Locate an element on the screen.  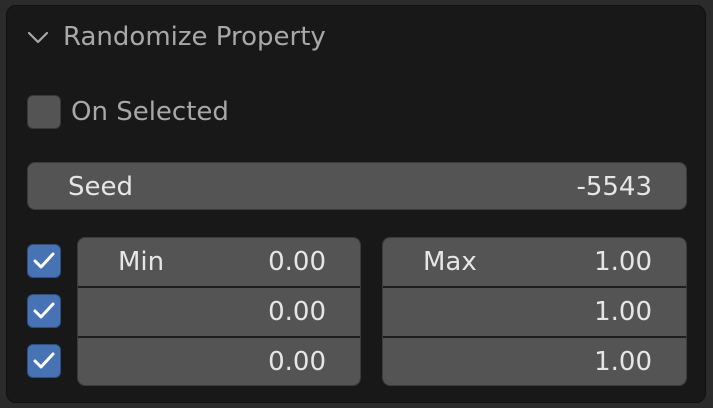
min-y-value: 0.00 is located at coordinates (297, 312).